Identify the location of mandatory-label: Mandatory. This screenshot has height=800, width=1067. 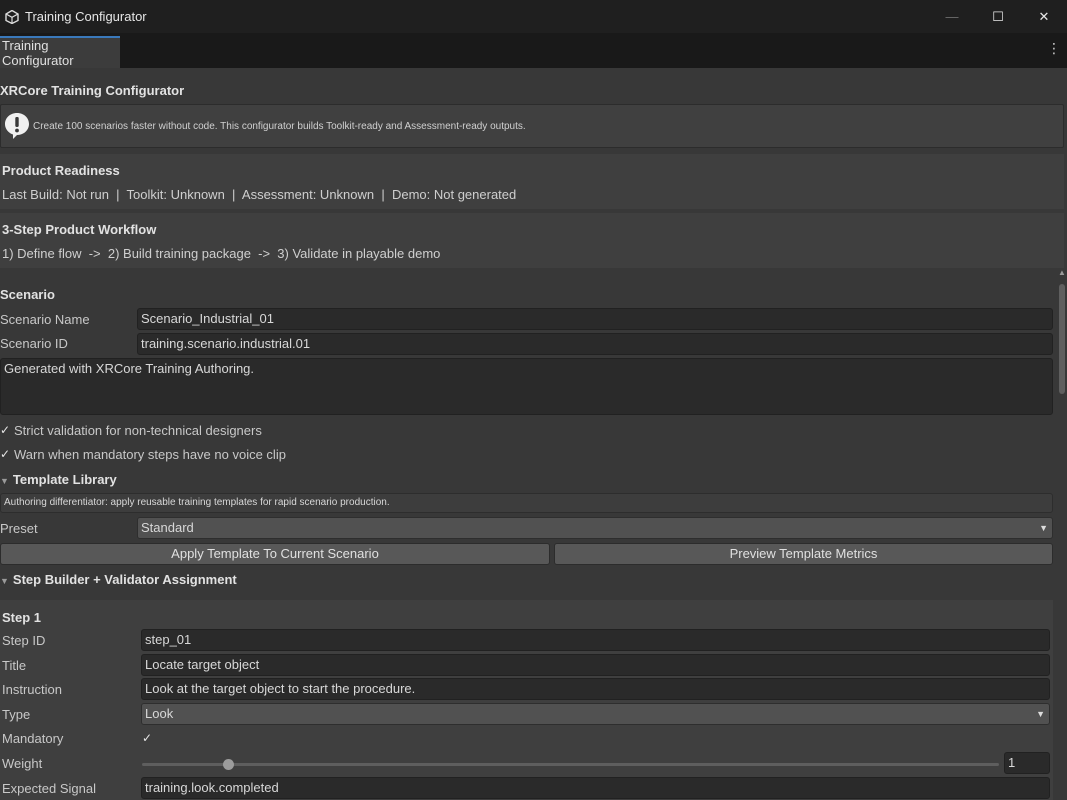
(33, 738).